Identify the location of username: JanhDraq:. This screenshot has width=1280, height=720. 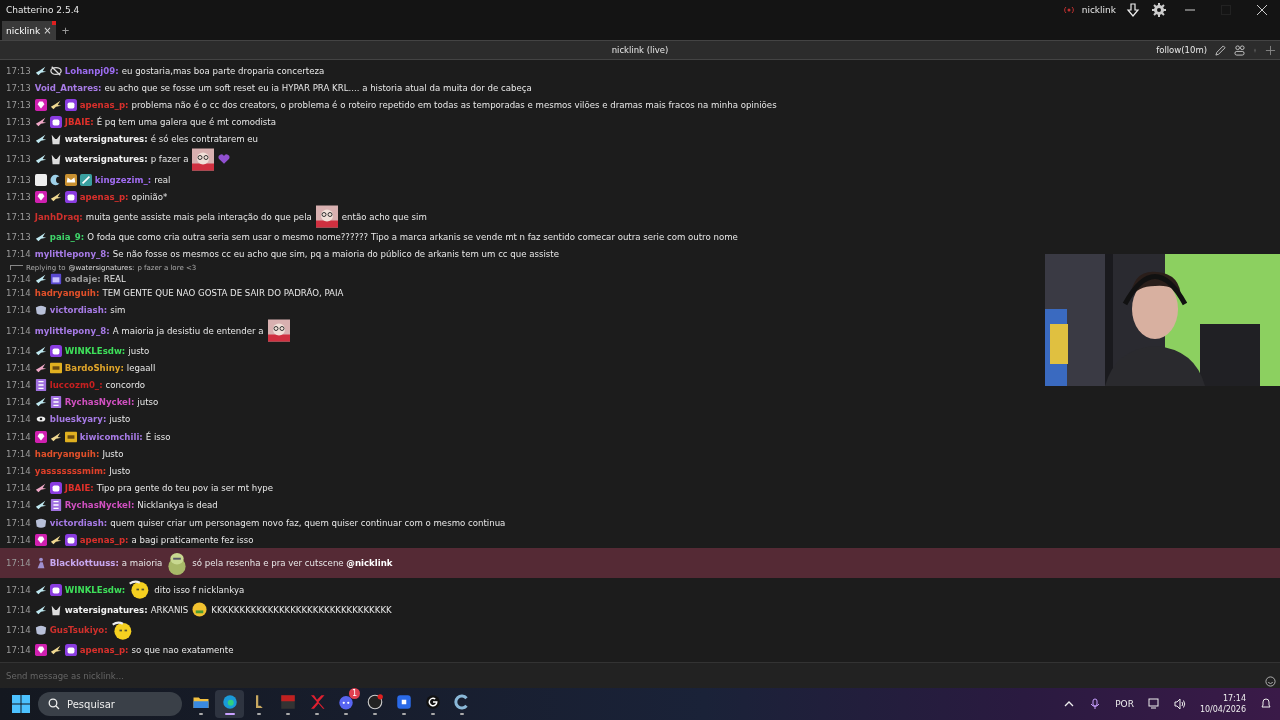
(58, 216).